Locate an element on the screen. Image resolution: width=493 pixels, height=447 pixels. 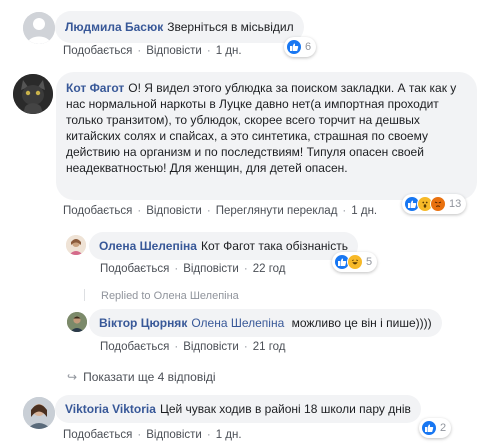
replied-to-name: Олена Шелепіна is located at coordinates (196, 296).